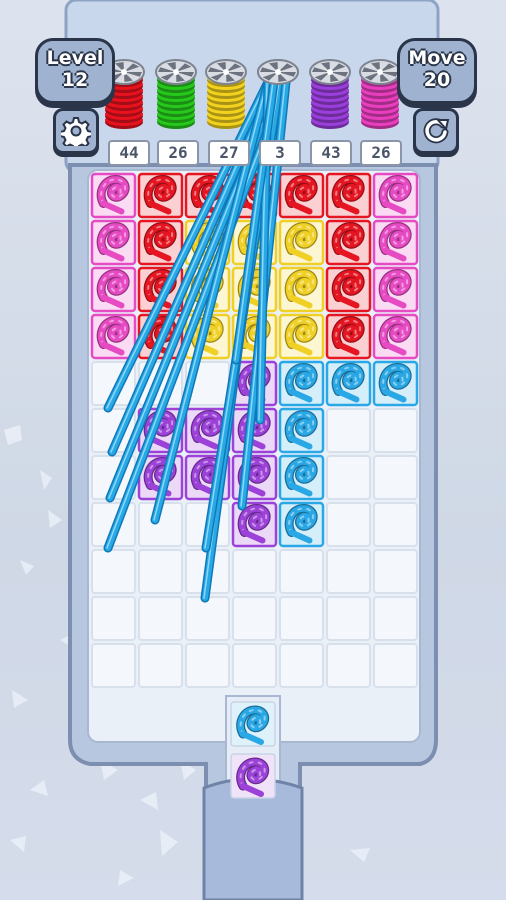 The width and height of the screenshot is (506, 900). Describe the element at coordinates (437, 80) in the screenshot. I see `move-value: 20` at that location.